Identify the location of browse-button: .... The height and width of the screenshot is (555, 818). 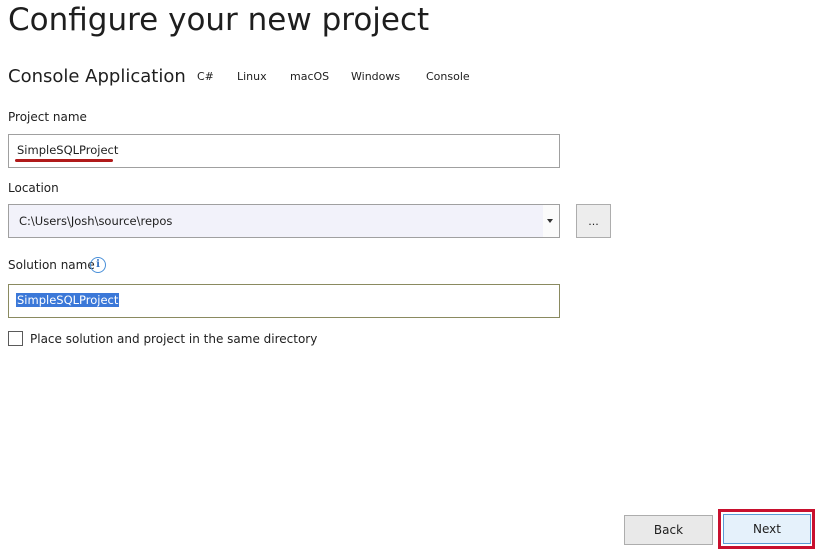
(593, 221).